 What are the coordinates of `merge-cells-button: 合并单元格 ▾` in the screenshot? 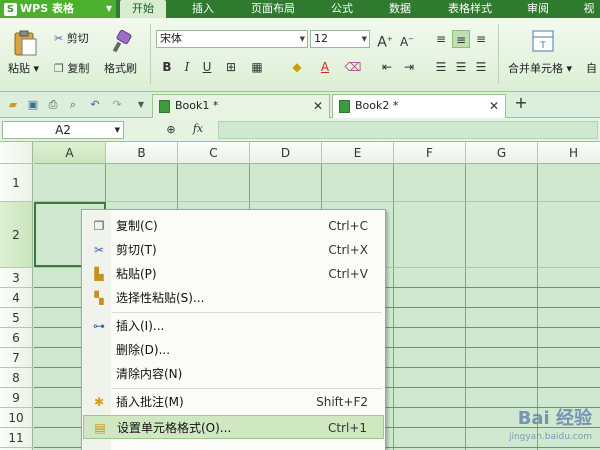 It's located at (540, 68).